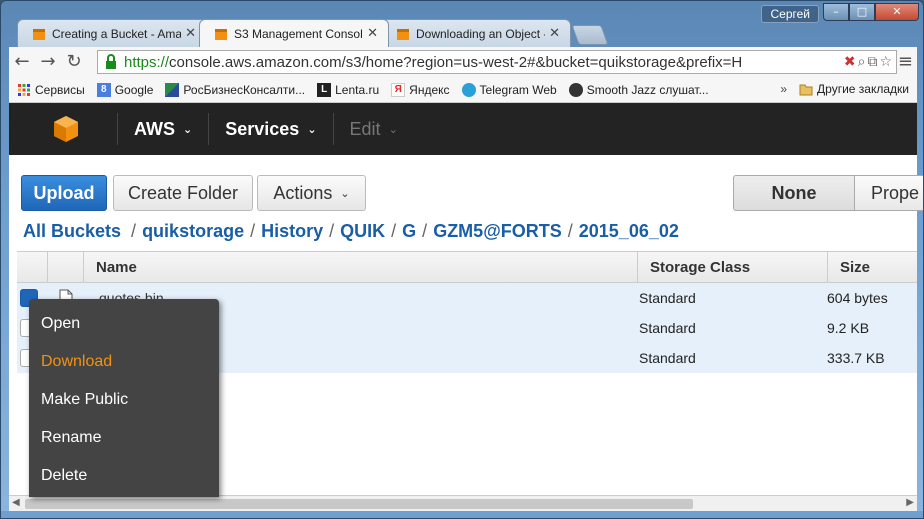 The image size is (924, 519). What do you see at coordinates (111, 61) in the screenshot?
I see `lock-icon` at bounding box center [111, 61].